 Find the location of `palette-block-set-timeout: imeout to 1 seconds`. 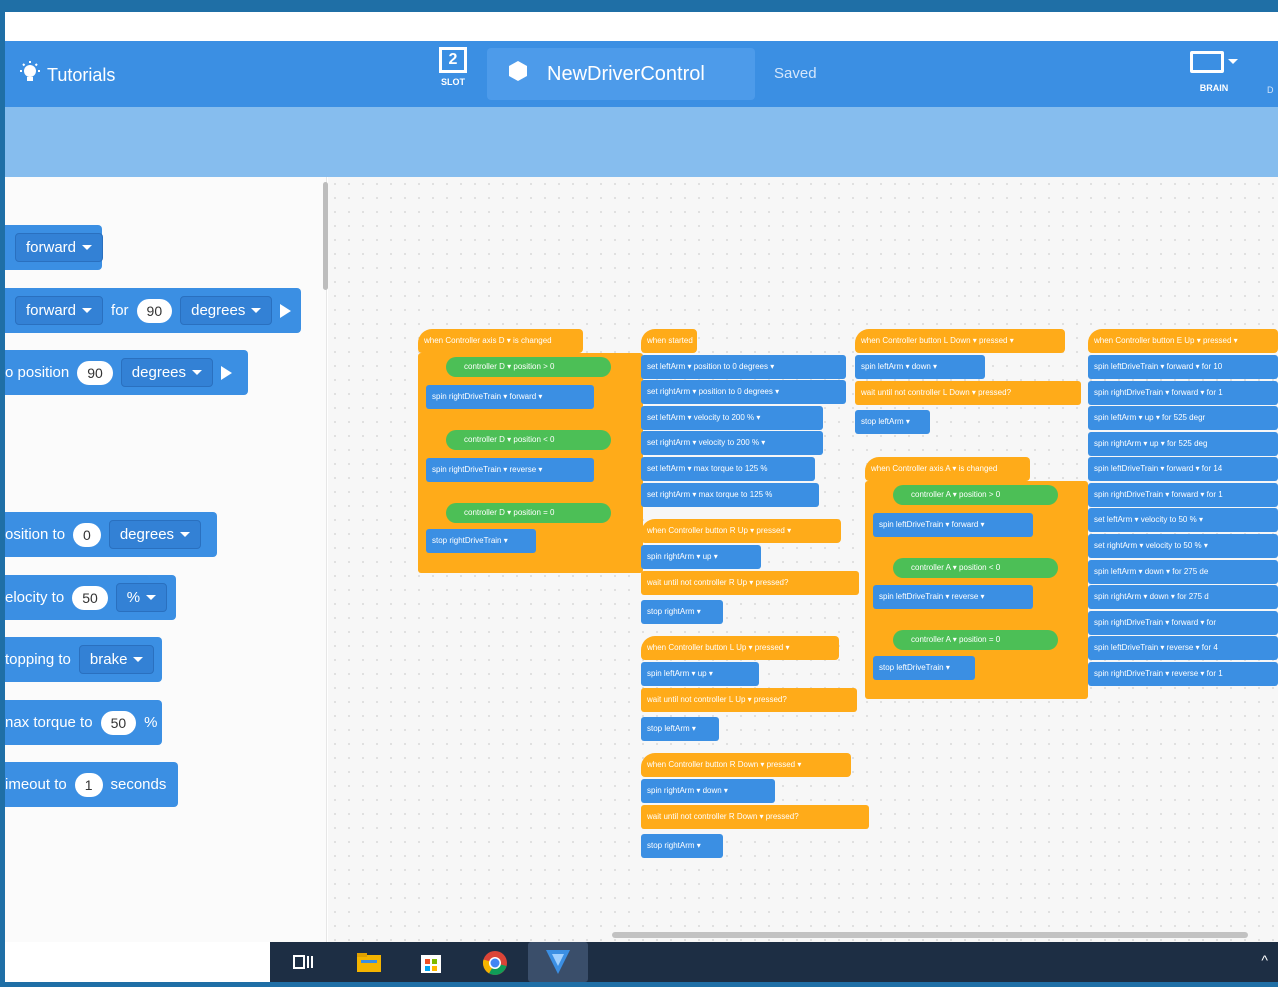

palette-block-set-timeout: imeout to 1 seconds is located at coordinates (91, 784).